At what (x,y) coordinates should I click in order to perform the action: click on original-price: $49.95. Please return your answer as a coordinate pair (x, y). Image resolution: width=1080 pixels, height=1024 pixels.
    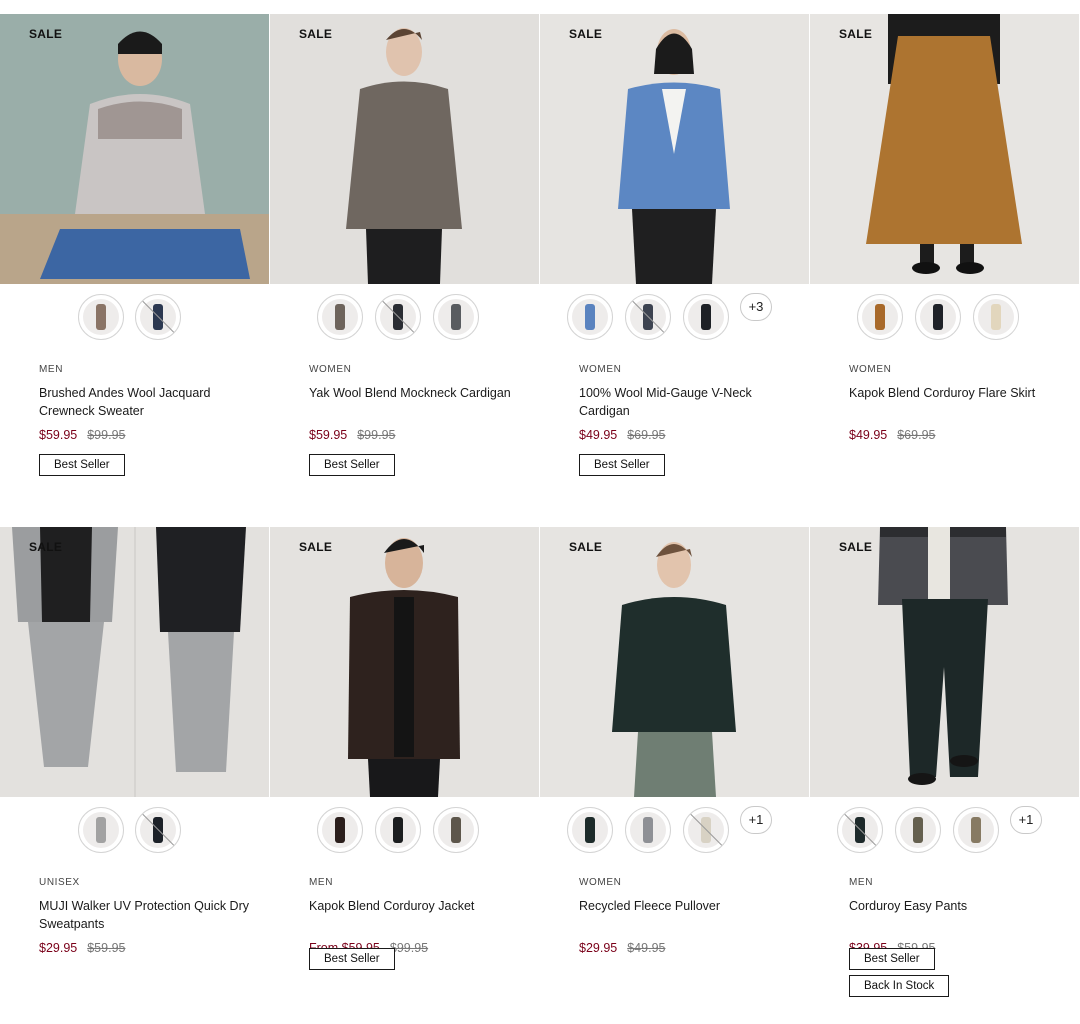
    Looking at the image, I should click on (646, 948).